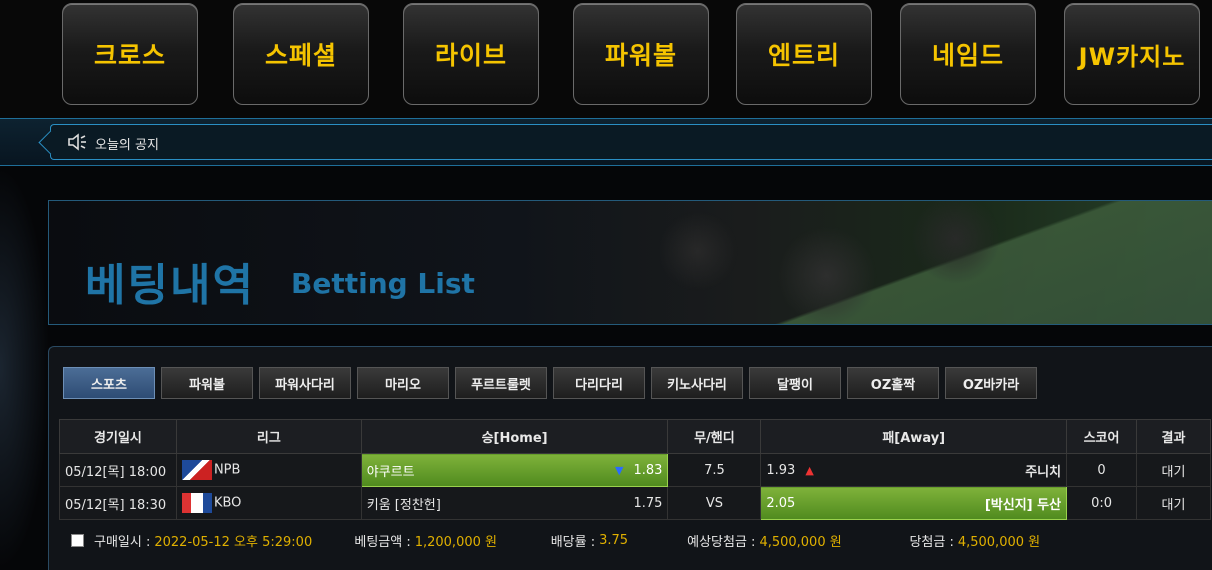 This screenshot has height=570, width=1212. I want to click on row-score: 0:0, so click(1102, 503).